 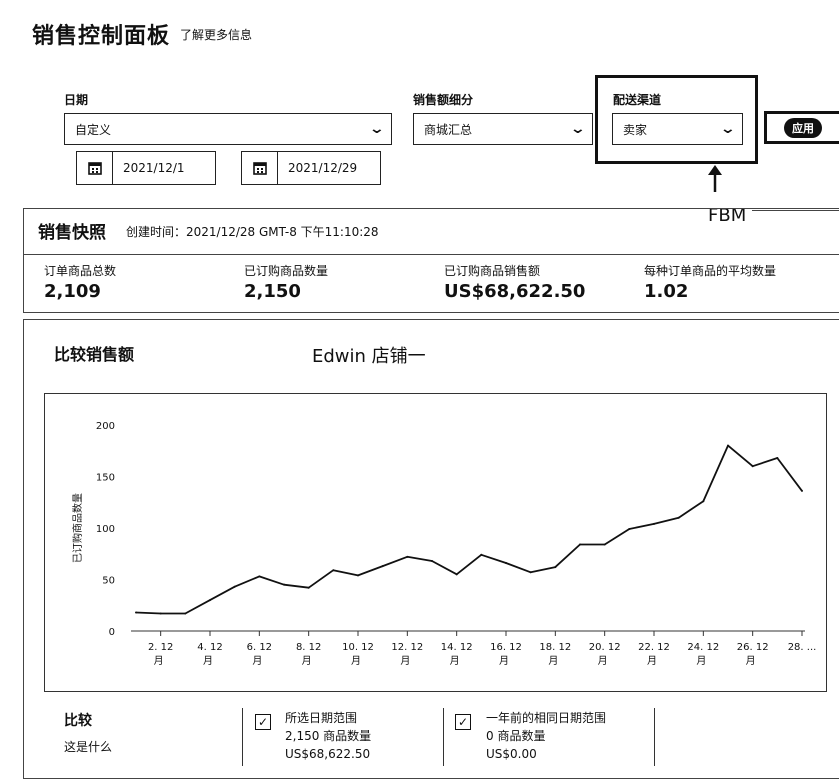 I want to click on selected-range-checkbox: ✓, so click(x=263, y=722).